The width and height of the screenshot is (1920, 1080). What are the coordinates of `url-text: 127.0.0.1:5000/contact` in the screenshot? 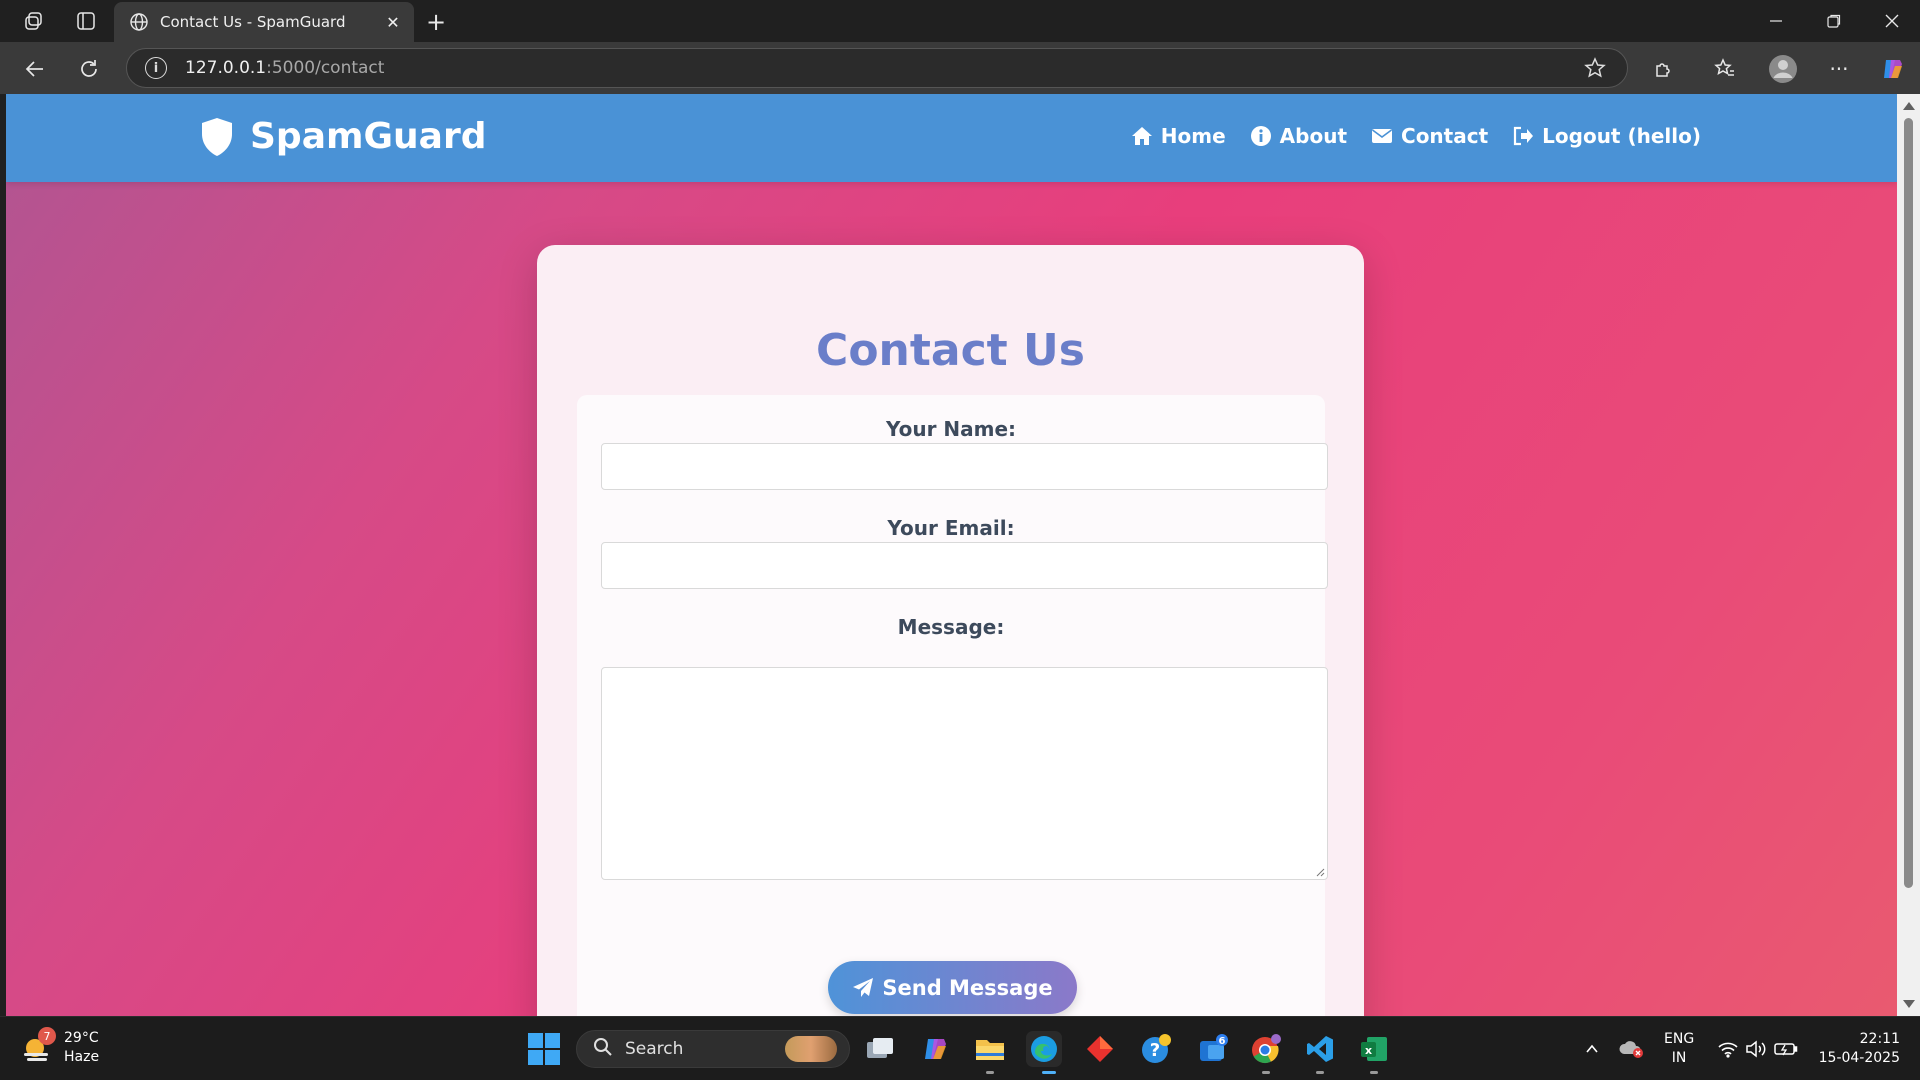 It's located at (285, 68).